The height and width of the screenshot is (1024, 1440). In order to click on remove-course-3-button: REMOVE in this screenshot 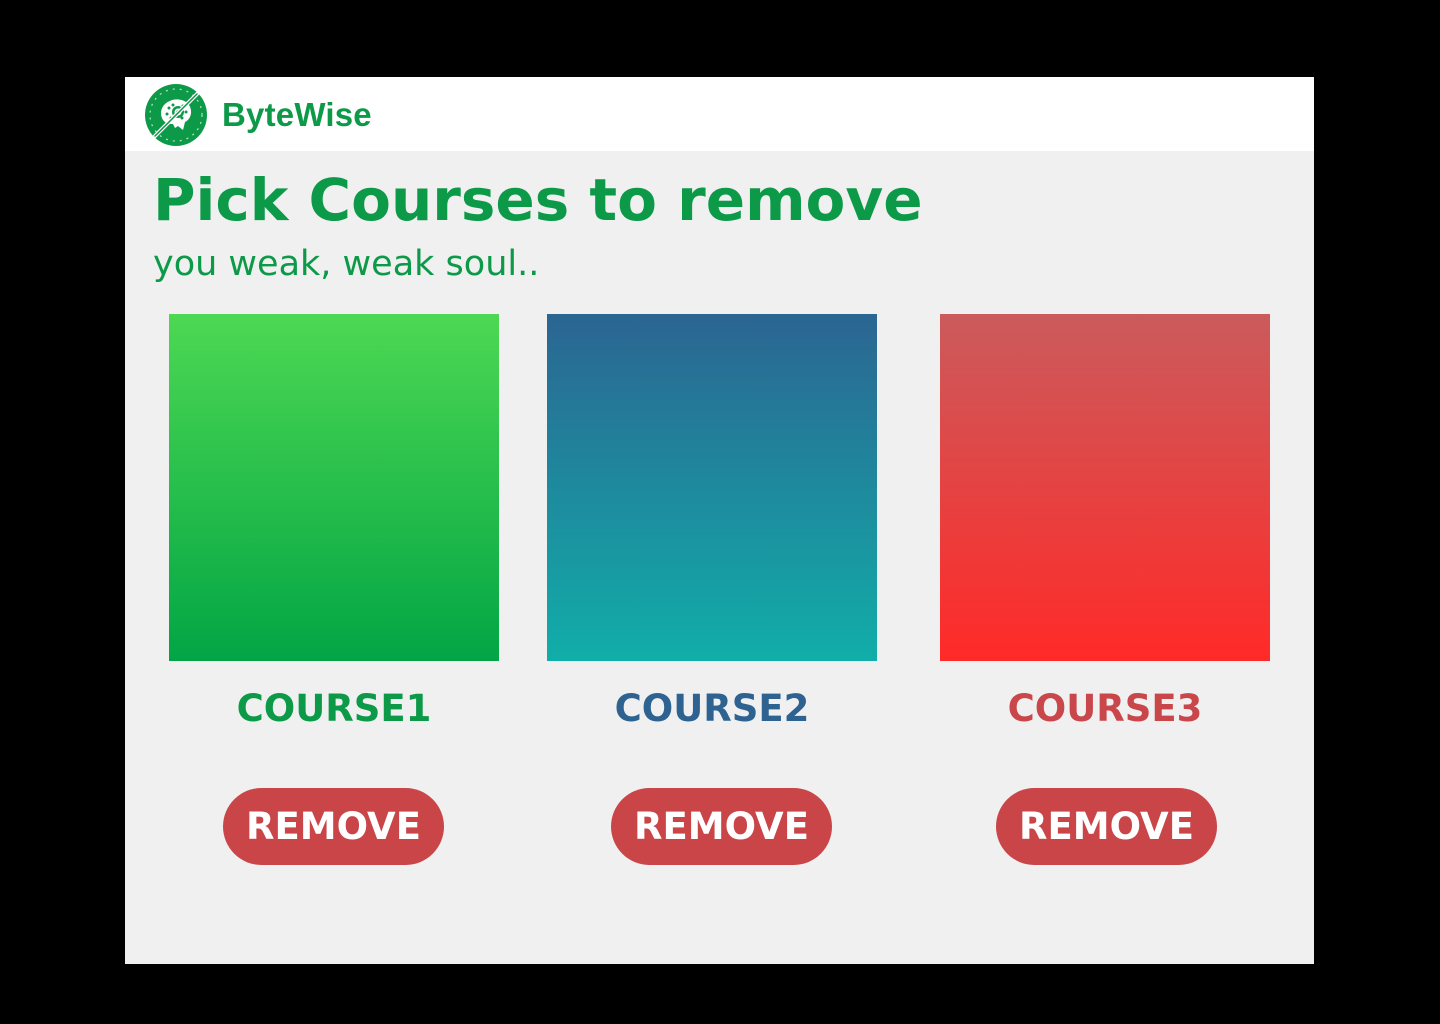, I will do `click(1106, 826)`.